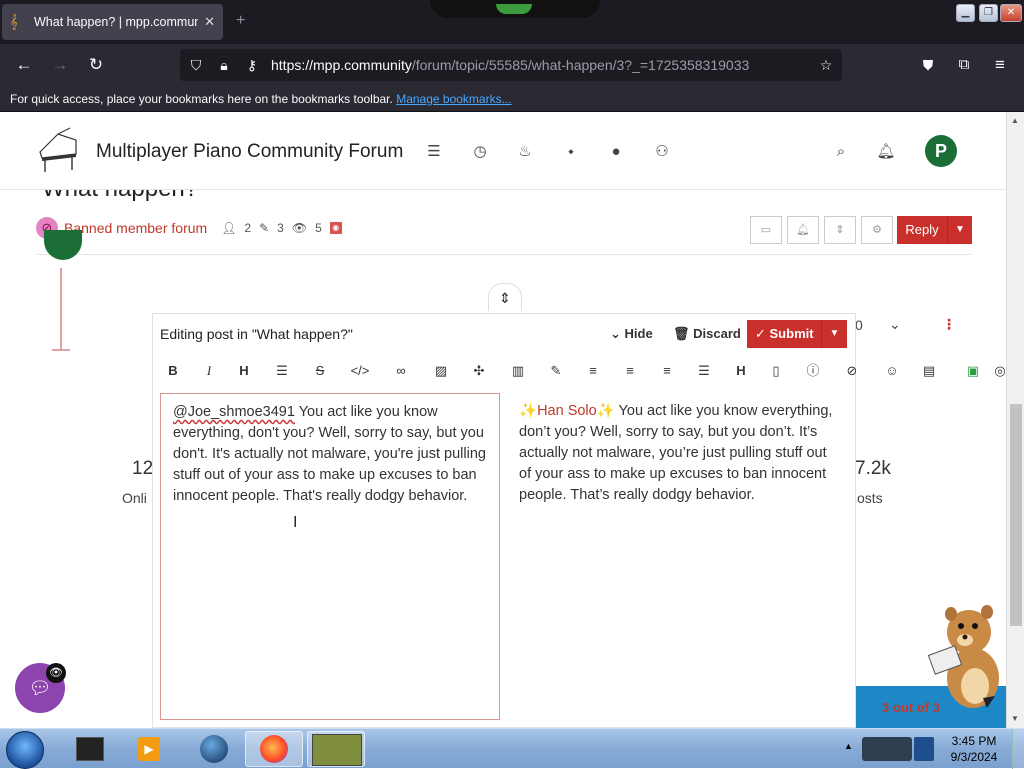  What do you see at coordinates (852, 371) in the screenshot?
I see `hide-preview-icon: ⊘` at bounding box center [852, 371].